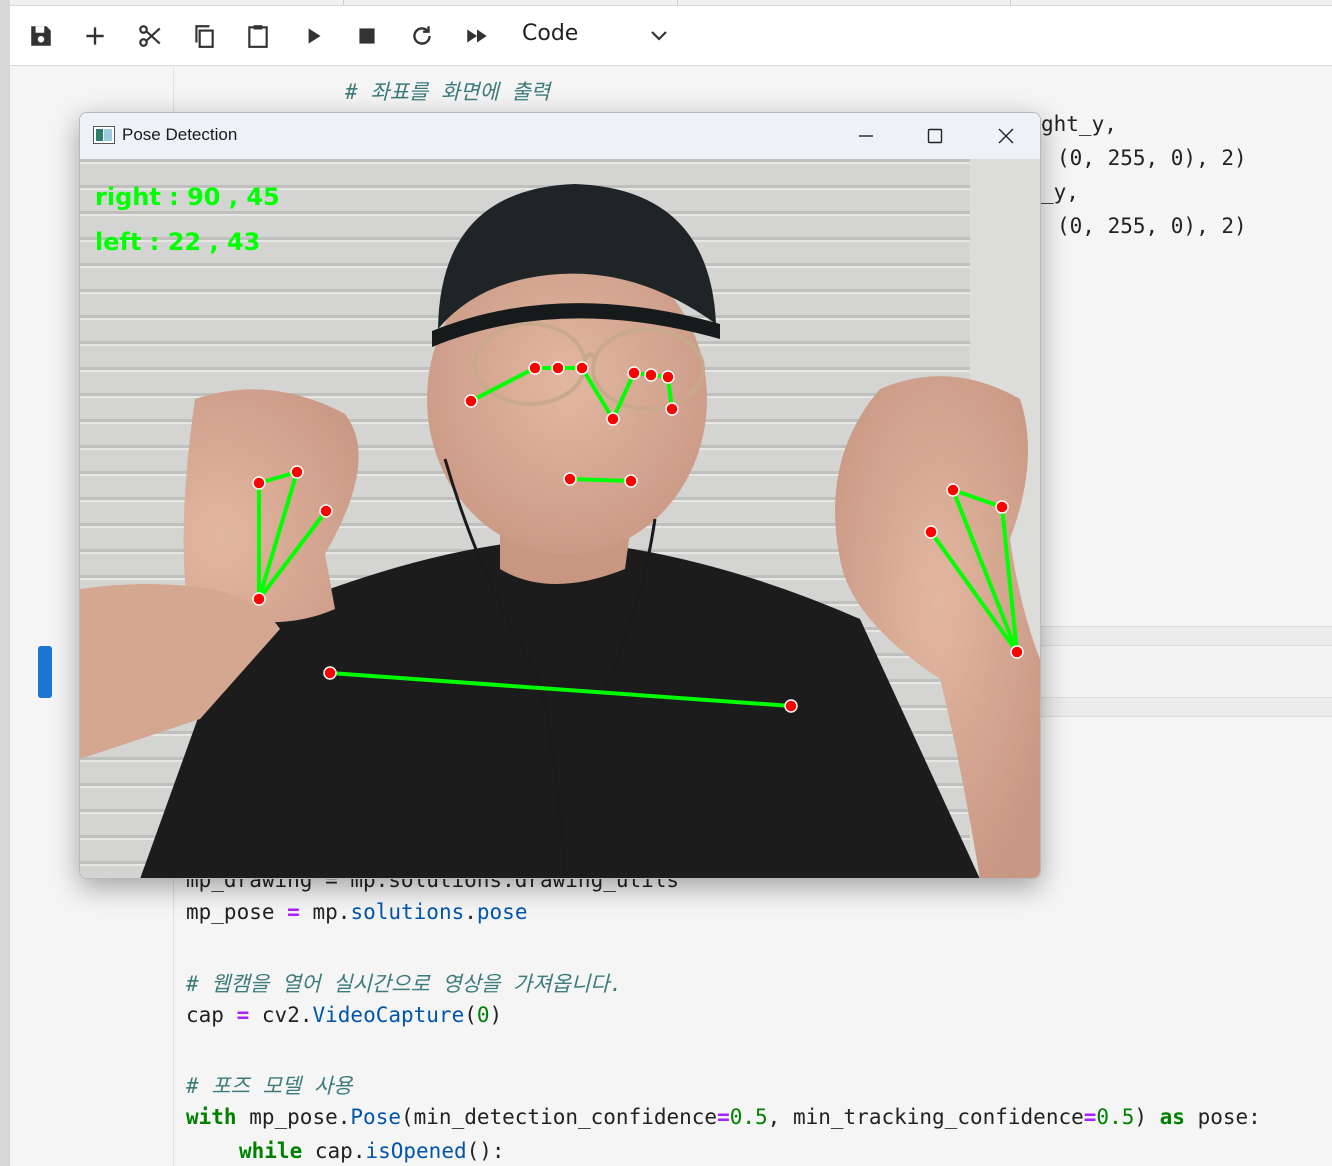 This screenshot has width=1332, height=1166. I want to click on stop-icon, so click(367, 36).